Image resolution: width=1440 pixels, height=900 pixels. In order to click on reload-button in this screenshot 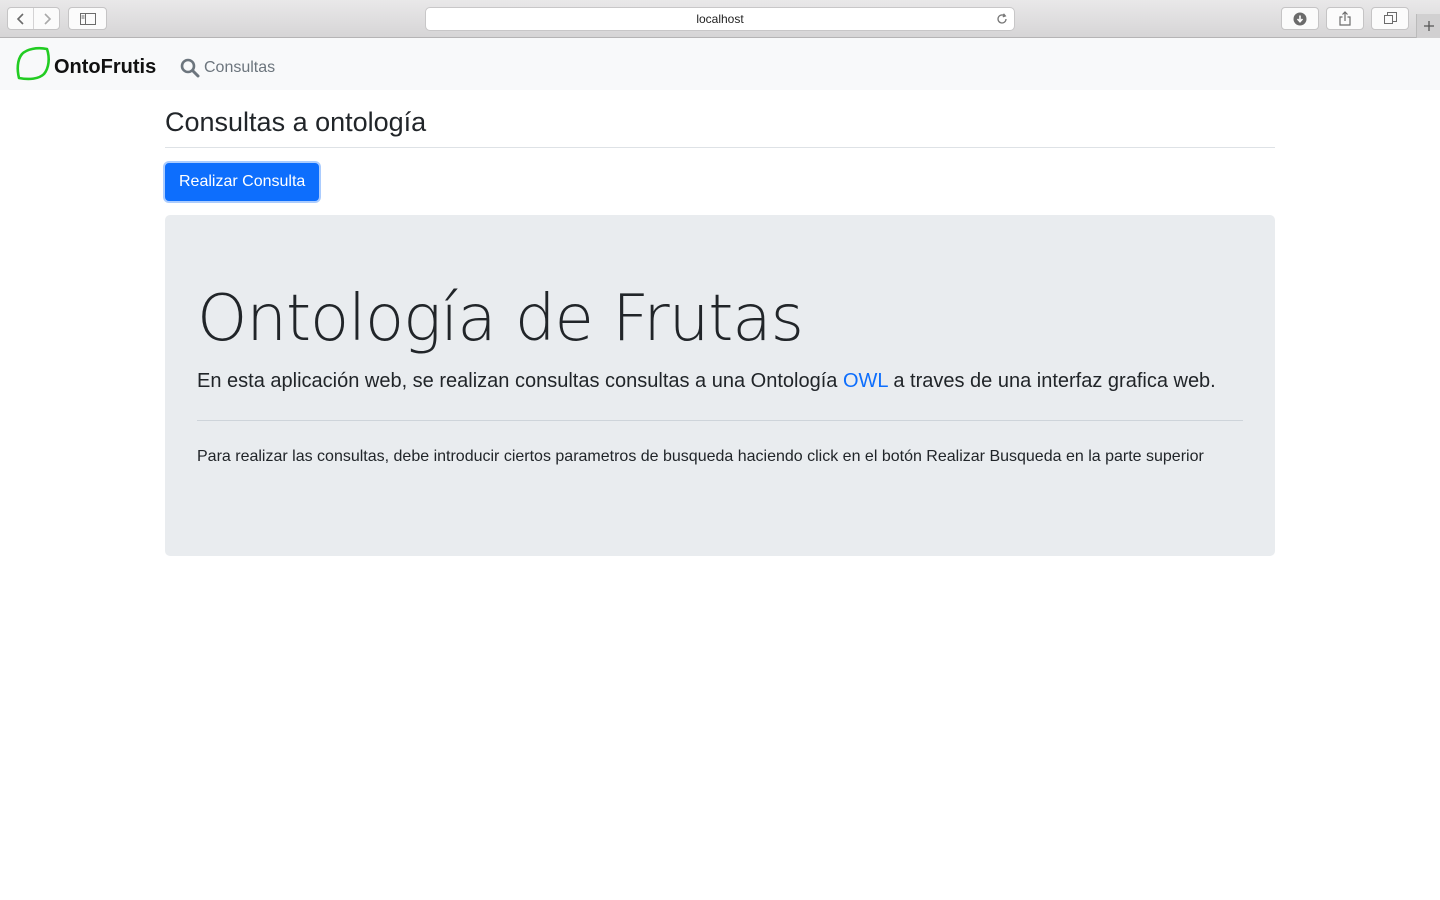, I will do `click(1002, 19)`.